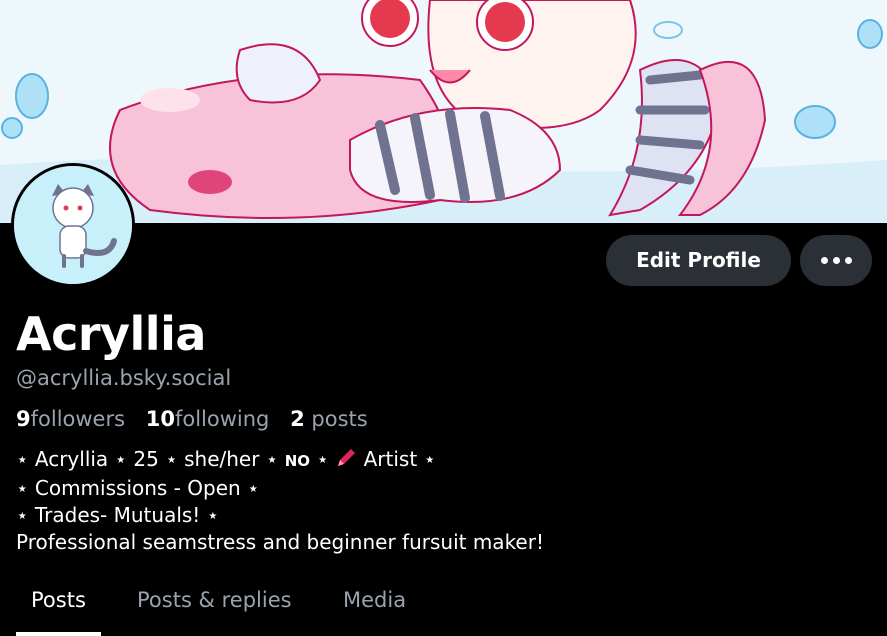 This screenshot has height=636, width=887. I want to click on posts-count: 2, so click(297, 419).